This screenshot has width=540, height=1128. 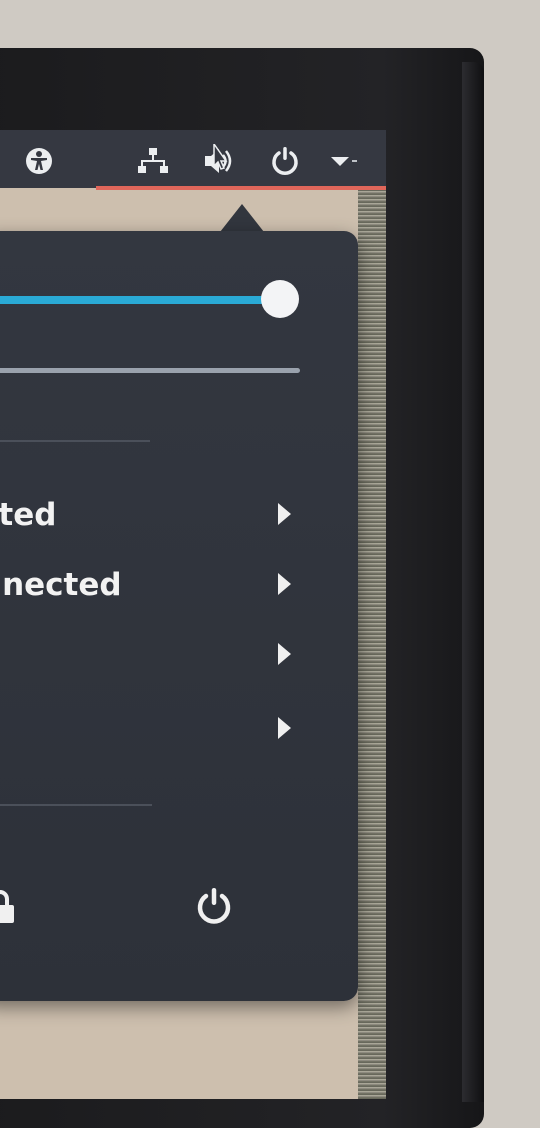 I want to click on volume-slider-track, so click(x=150, y=370).